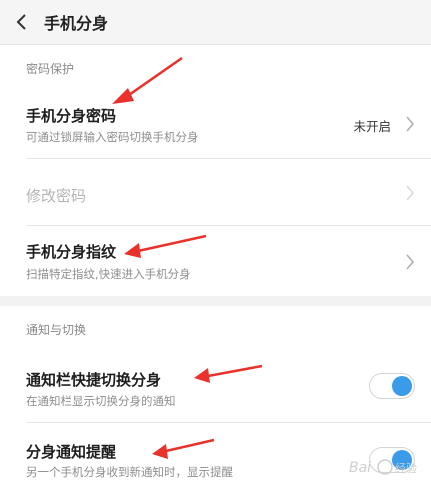 This screenshot has height=484, width=431. What do you see at coordinates (215, 22) in the screenshot?
I see `title-bar: 手机分身` at bounding box center [215, 22].